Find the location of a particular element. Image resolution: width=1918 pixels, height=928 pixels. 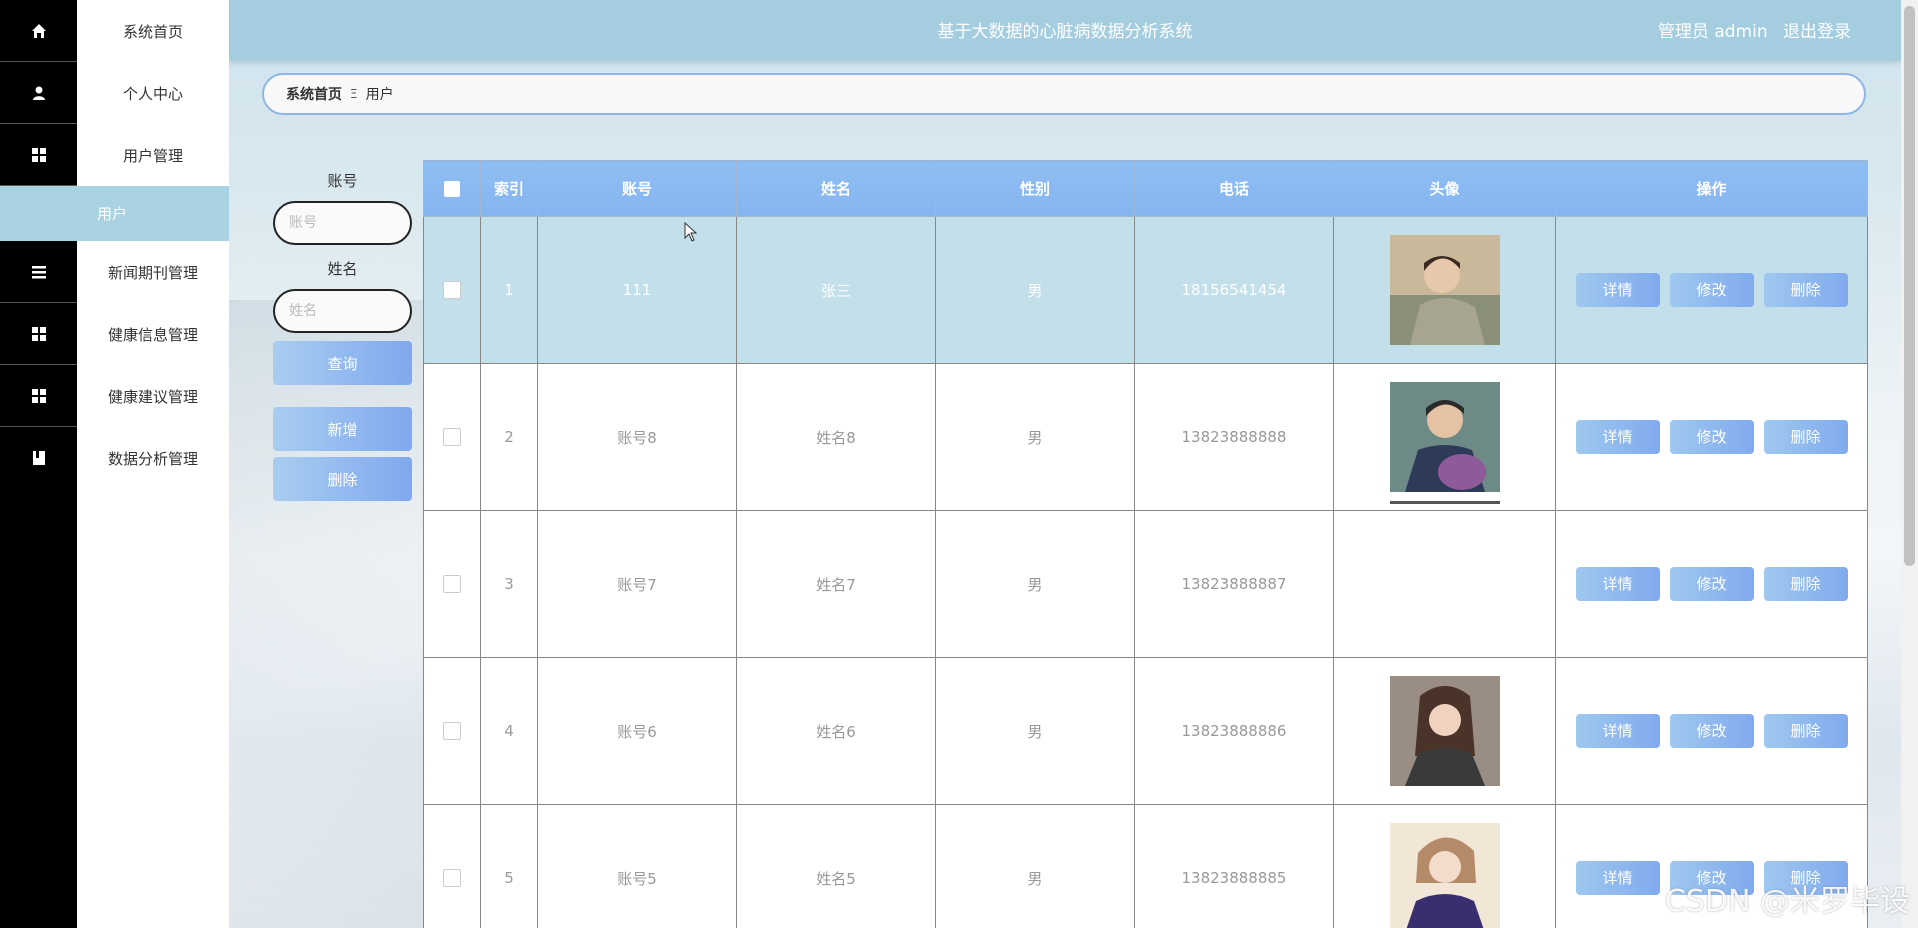

book-icon is located at coordinates (38, 457).